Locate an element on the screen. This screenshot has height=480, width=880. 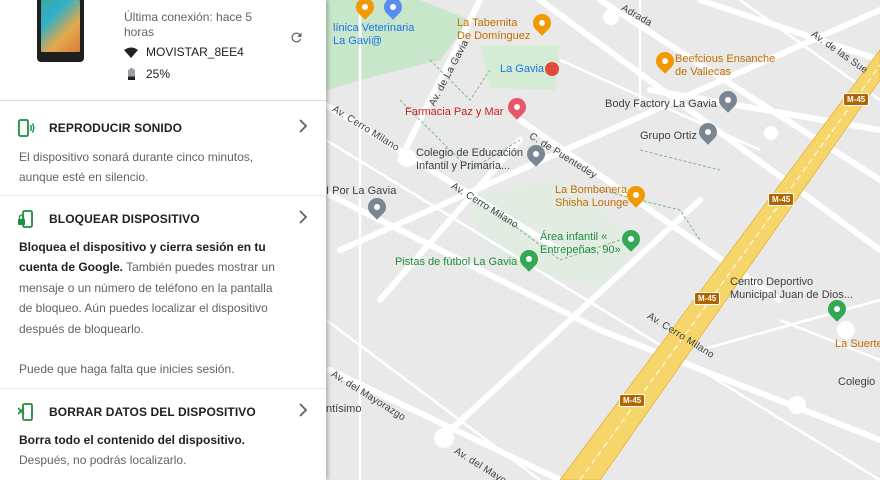
device-screen is located at coordinates (60, 26).